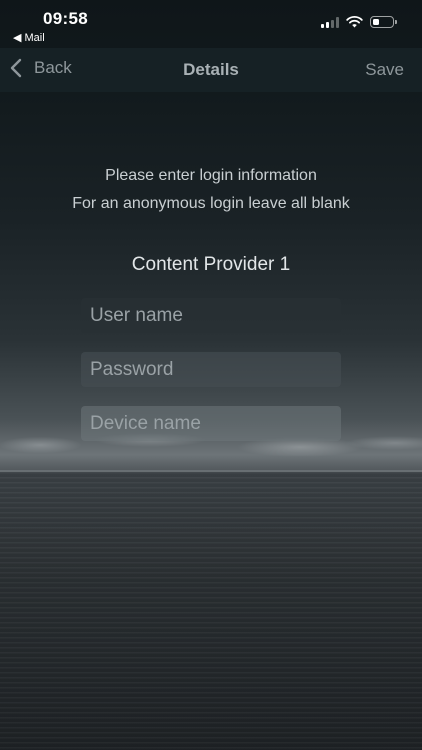  I want to click on instruction-line-2: For an anonymous login leave all blank, so click(211, 203).